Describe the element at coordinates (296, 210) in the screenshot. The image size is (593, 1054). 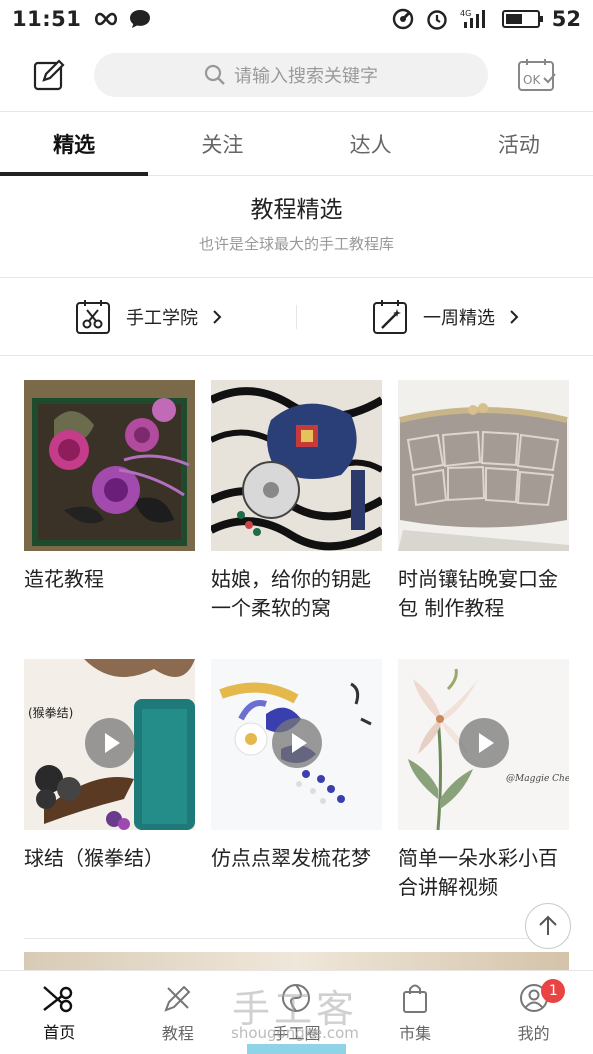
I see `section-title: 教程精选` at that location.